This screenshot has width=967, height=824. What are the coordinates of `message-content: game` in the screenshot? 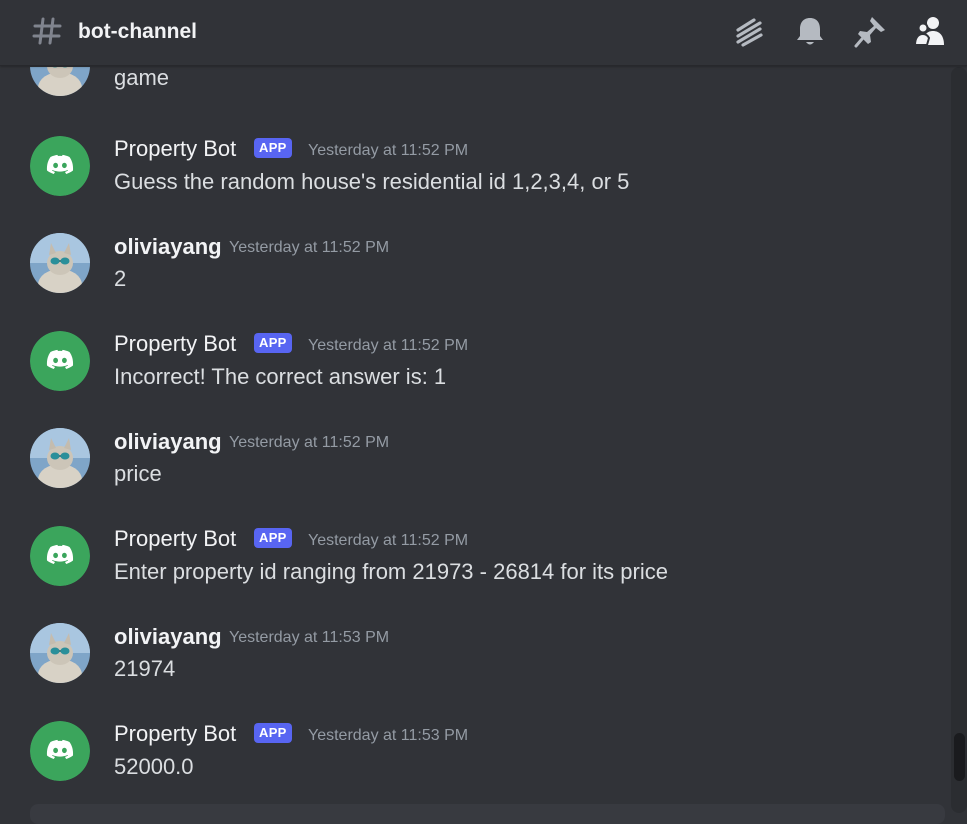 It's located at (142, 78).